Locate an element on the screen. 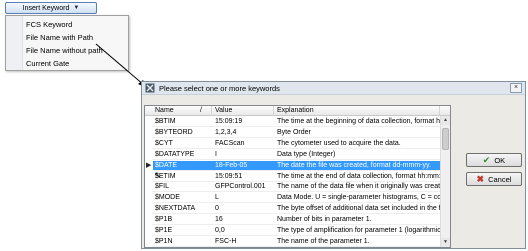 The image size is (528, 251). table-header: Name / Value Explanation is located at coordinates (297, 111).